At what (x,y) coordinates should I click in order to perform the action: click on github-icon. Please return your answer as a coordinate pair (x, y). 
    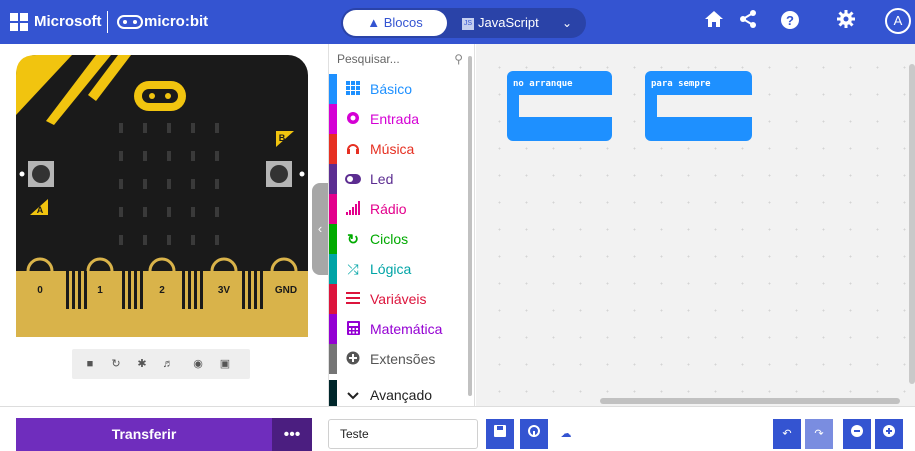
    Looking at the image, I should click on (534, 434).